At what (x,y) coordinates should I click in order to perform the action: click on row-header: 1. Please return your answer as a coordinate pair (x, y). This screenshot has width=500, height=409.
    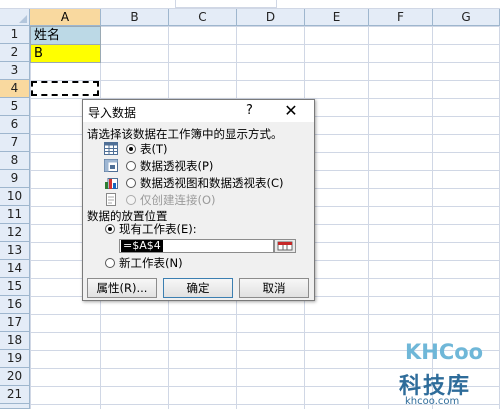
    Looking at the image, I should click on (15, 35).